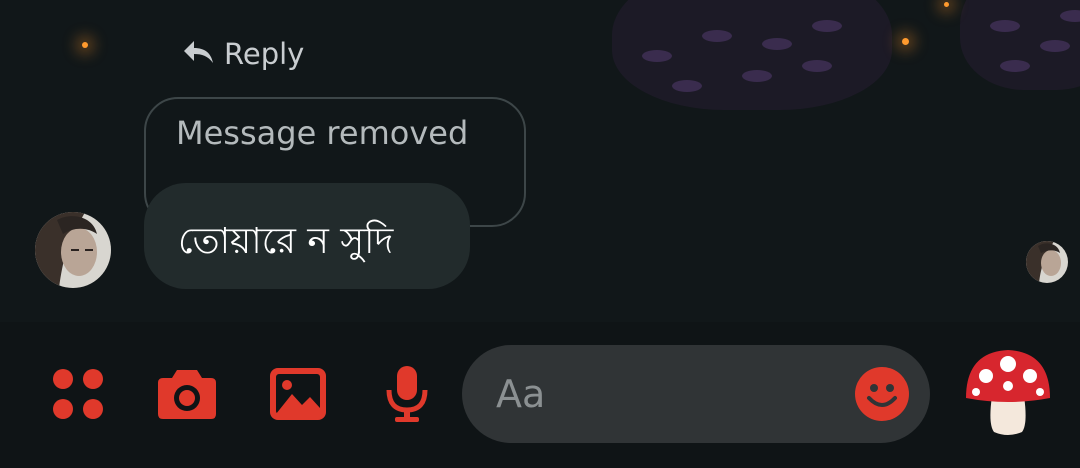 Image resolution: width=1080 pixels, height=468 pixels. Describe the element at coordinates (298, 396) in the screenshot. I see `gallery-icon` at that location.